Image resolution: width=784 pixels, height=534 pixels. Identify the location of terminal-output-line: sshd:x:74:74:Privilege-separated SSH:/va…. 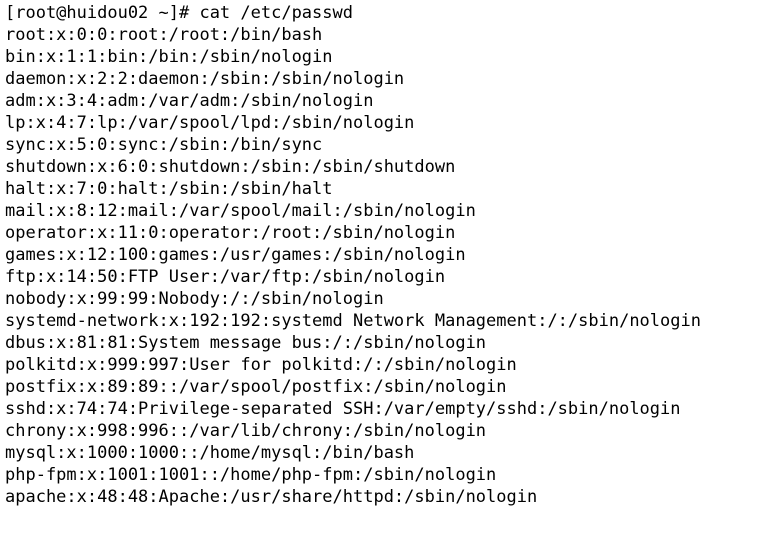
(343, 409).